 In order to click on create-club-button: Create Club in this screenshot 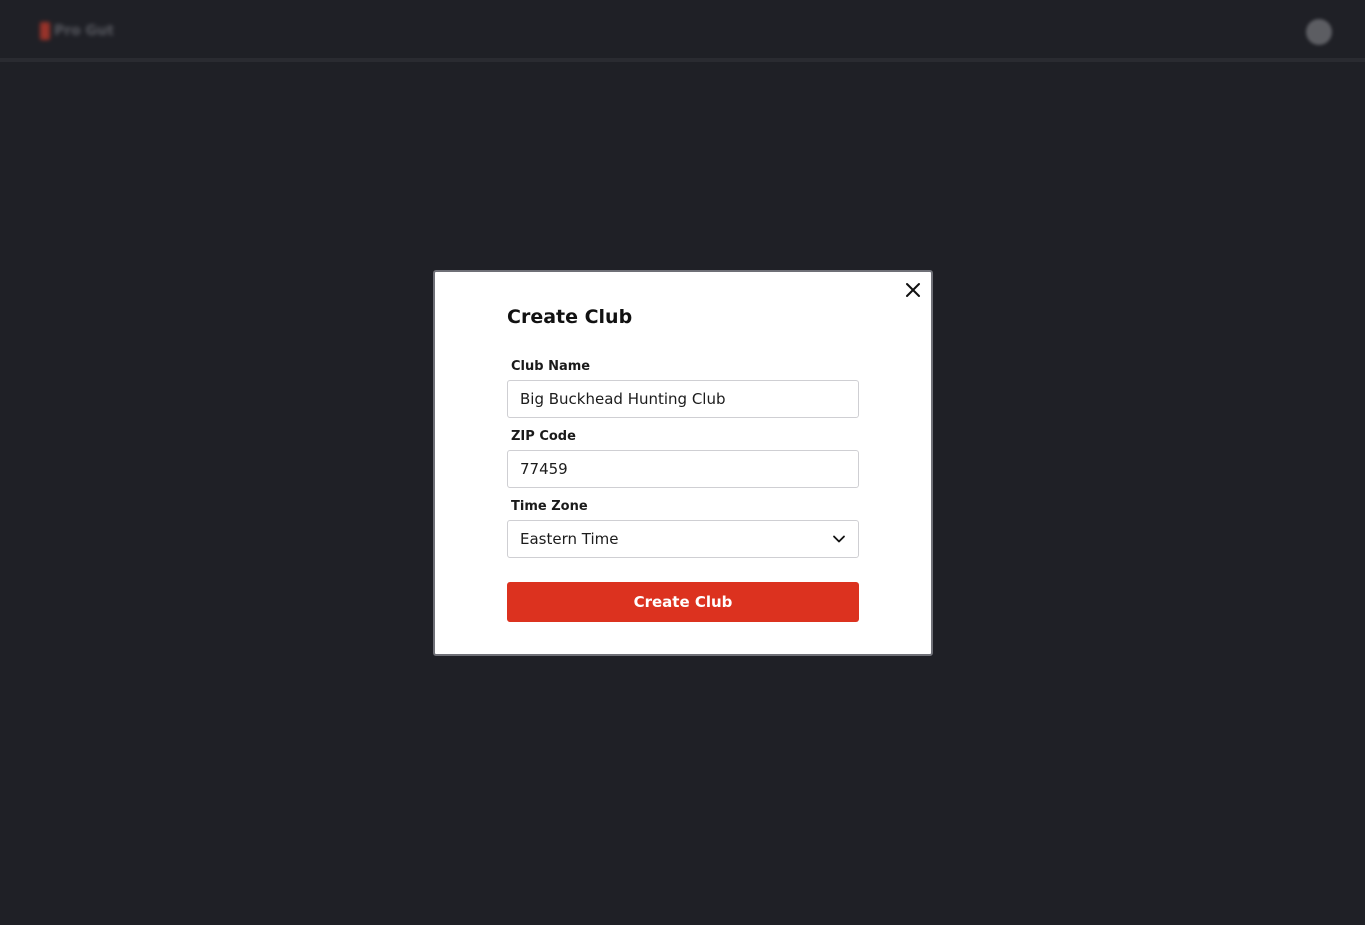, I will do `click(683, 602)`.